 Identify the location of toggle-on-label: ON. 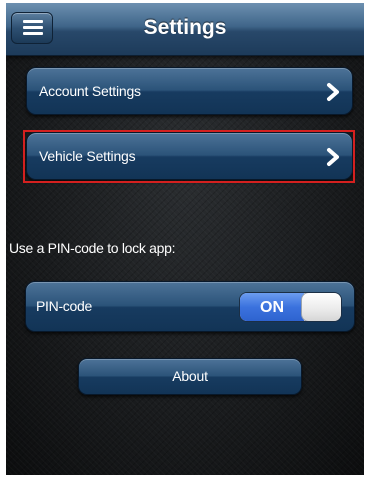
(272, 307).